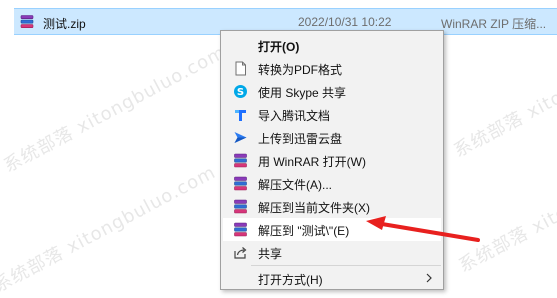 The image size is (557, 298). Describe the element at coordinates (423, 229) in the screenshot. I see `red-arrow-annotation` at that location.